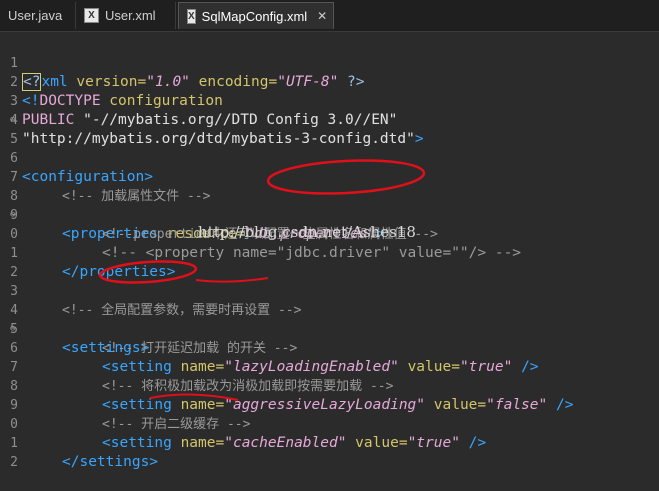  Describe the element at coordinates (322, 16) in the screenshot. I see `close-tab-icon: ✕` at that location.